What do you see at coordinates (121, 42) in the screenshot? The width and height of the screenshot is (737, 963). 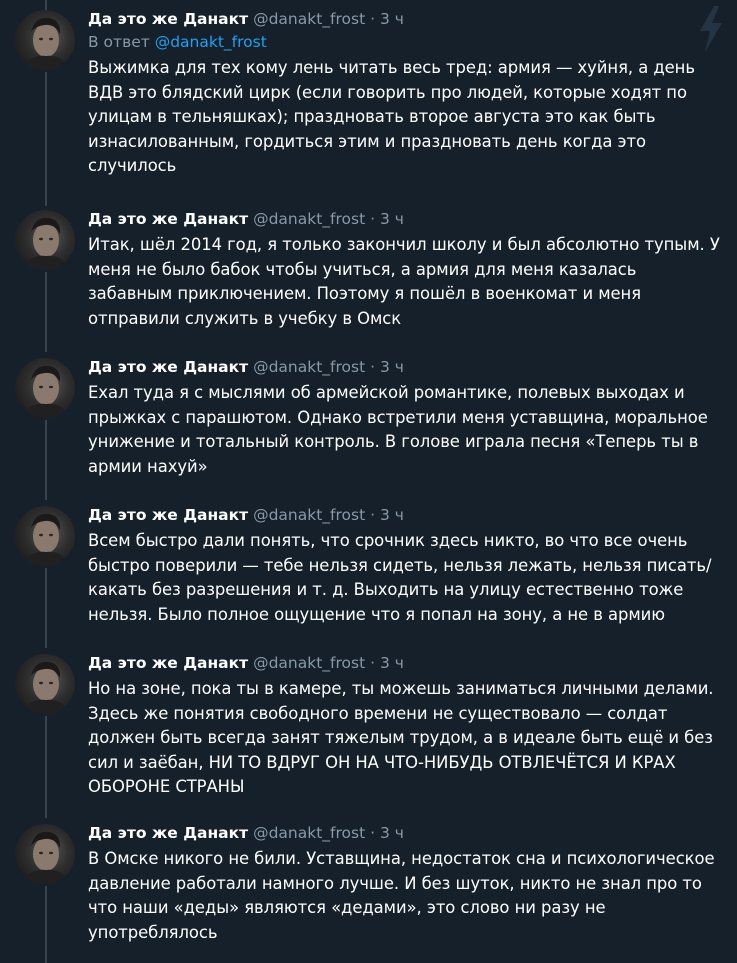 I see `reply-to-label: В ответ` at bounding box center [121, 42].